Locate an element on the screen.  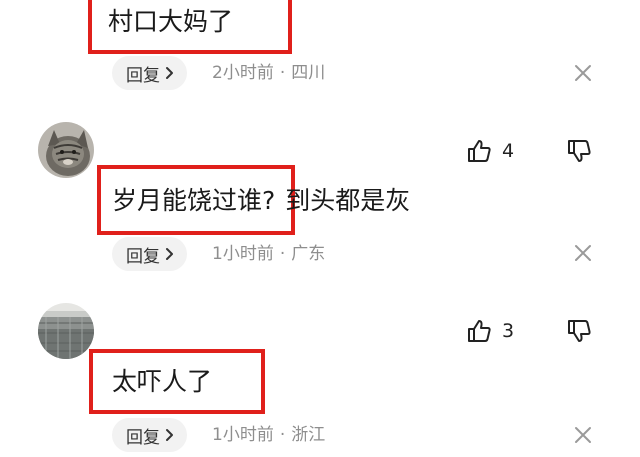
comment-text-rest: 到头都是灰 is located at coordinates (348, 200).